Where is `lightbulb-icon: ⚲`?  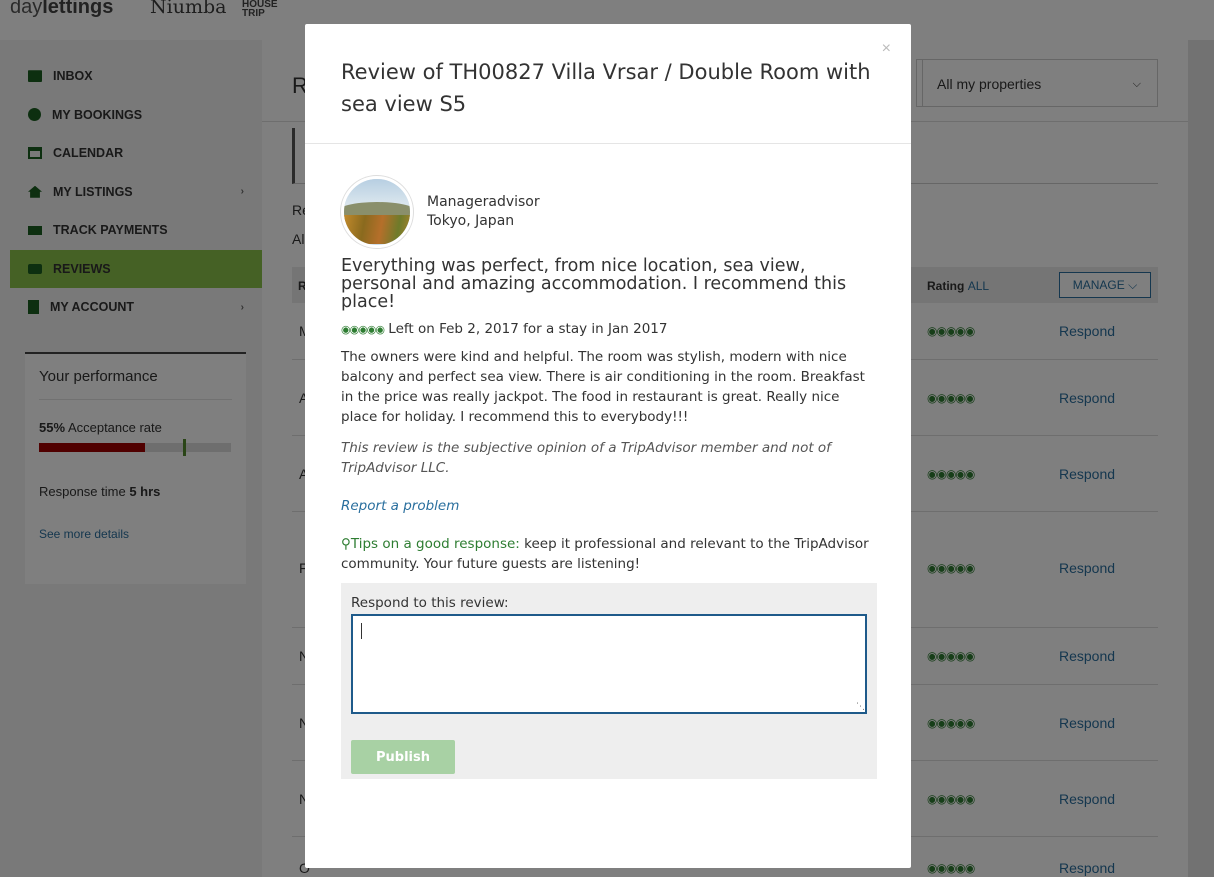
lightbulb-icon: ⚲ is located at coordinates (346, 544).